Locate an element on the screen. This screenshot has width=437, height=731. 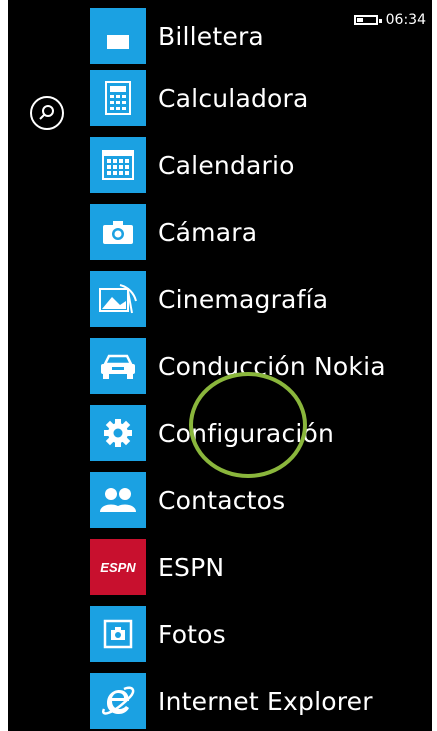
app-label: Conducción Nokia is located at coordinates (272, 366).